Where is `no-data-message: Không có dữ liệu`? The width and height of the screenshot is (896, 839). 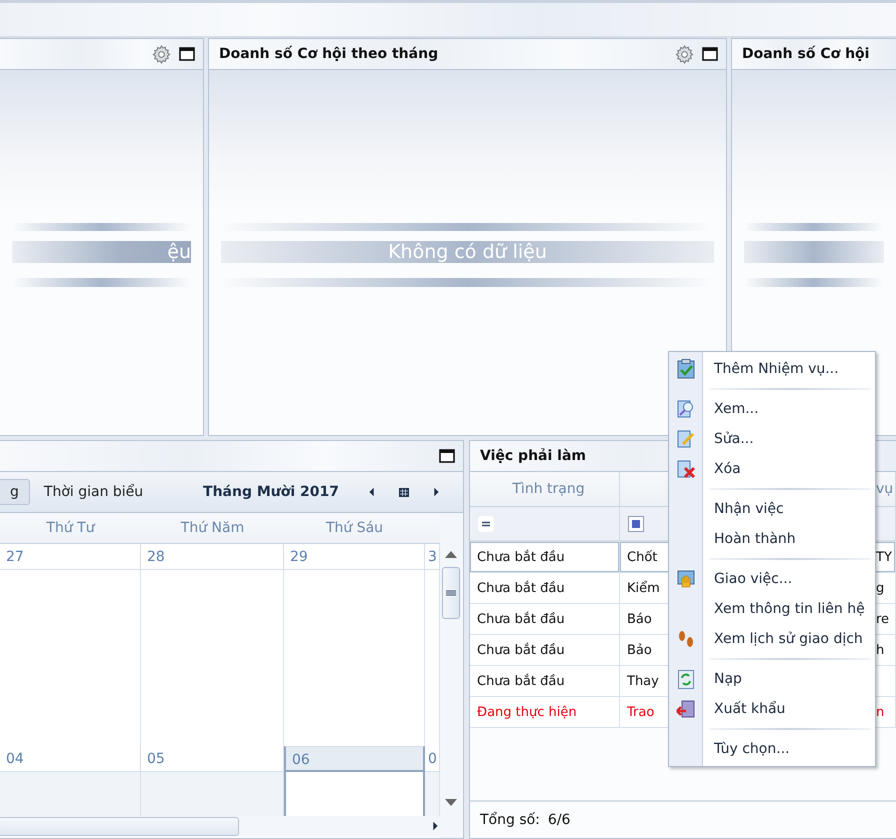 no-data-message: Không có dữ liệu is located at coordinates (467, 252).